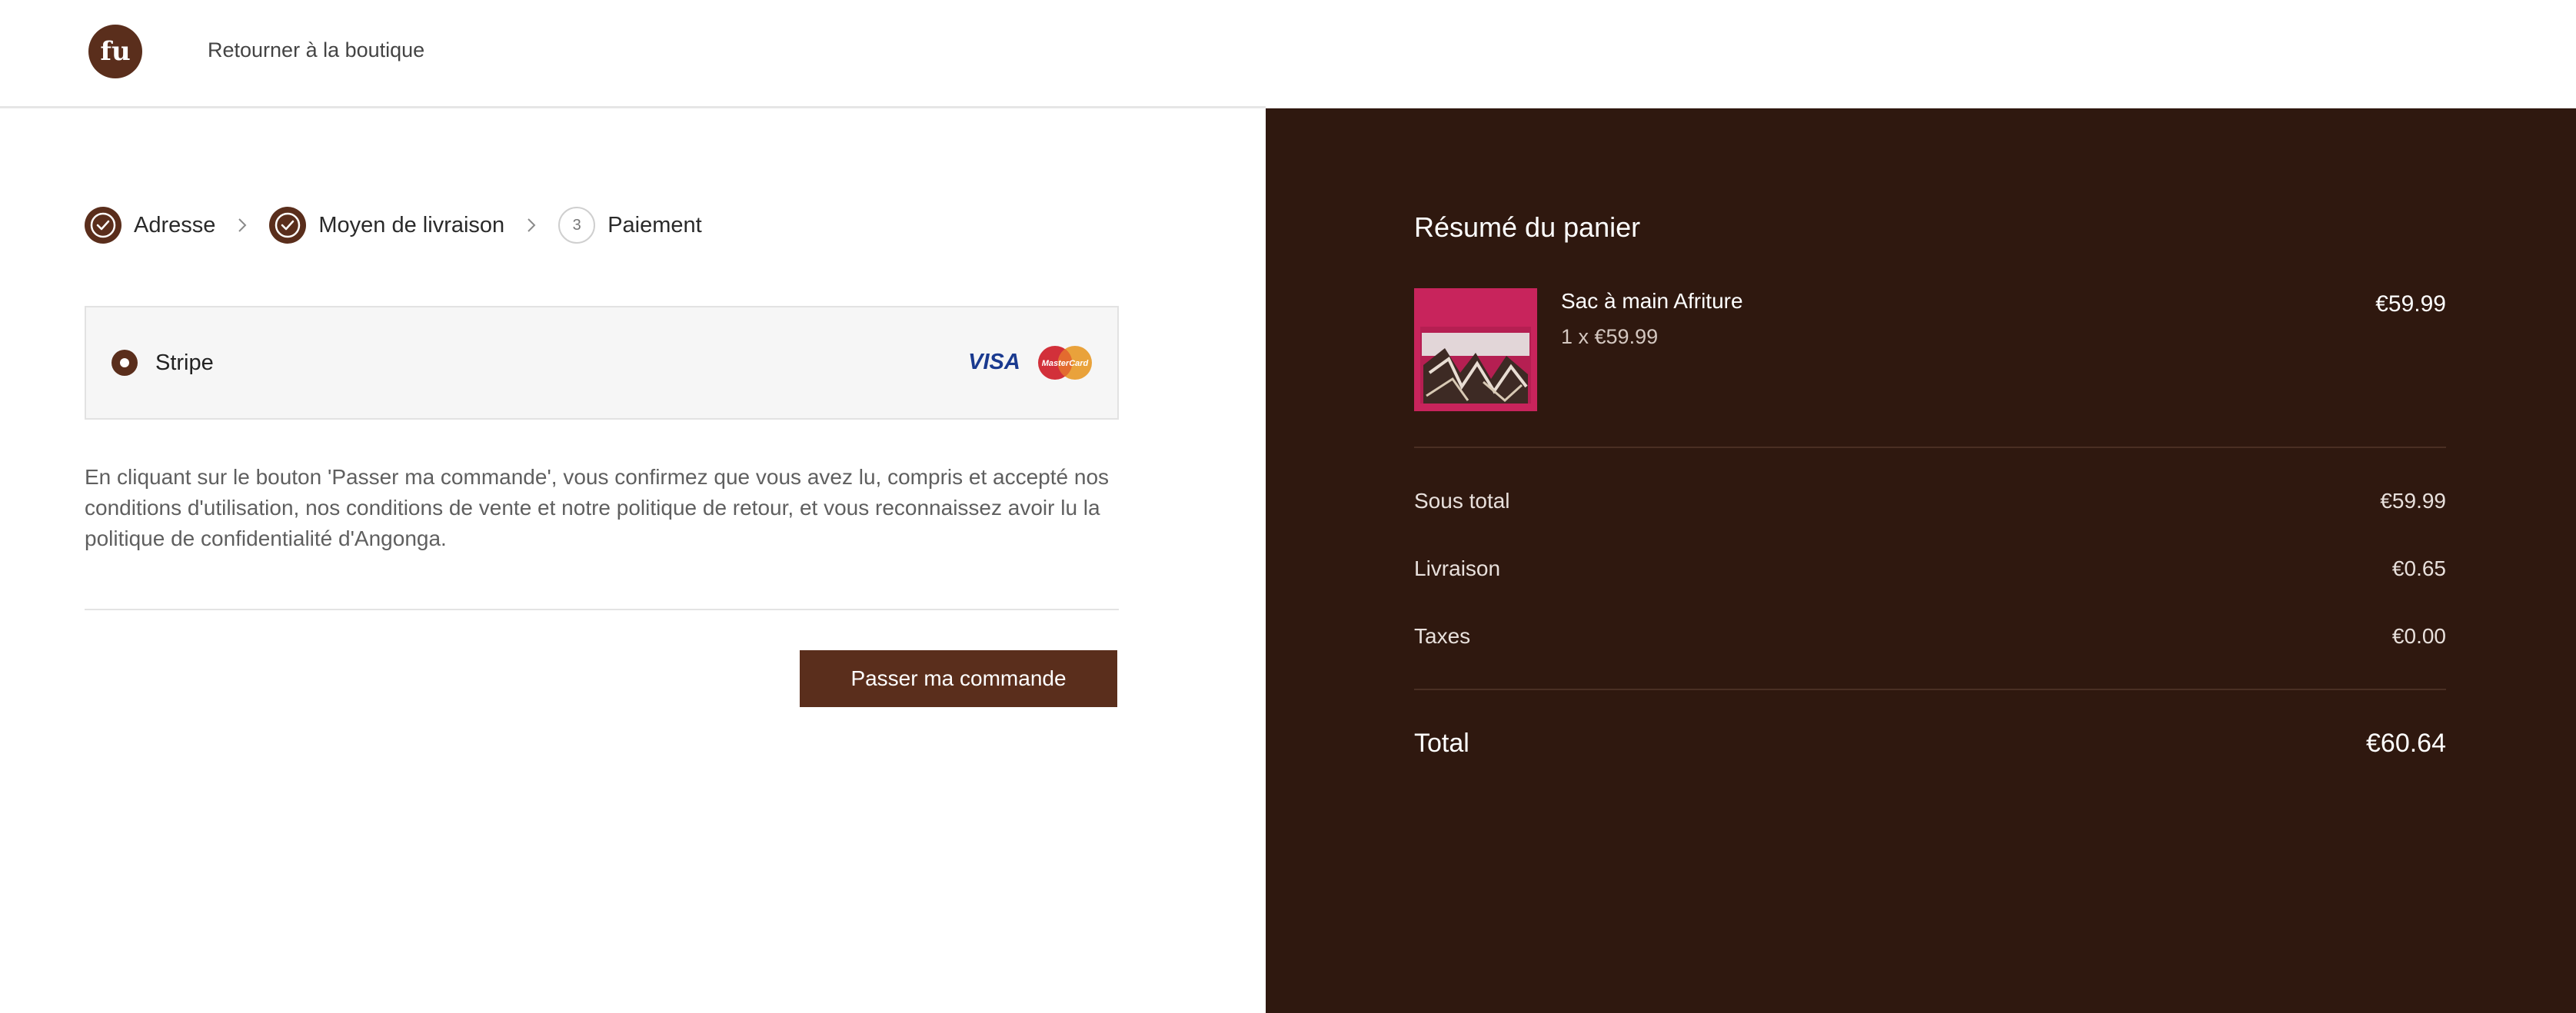 The height and width of the screenshot is (1013, 2576). Describe the element at coordinates (654, 225) in the screenshot. I see `step-label: Paiement` at that location.